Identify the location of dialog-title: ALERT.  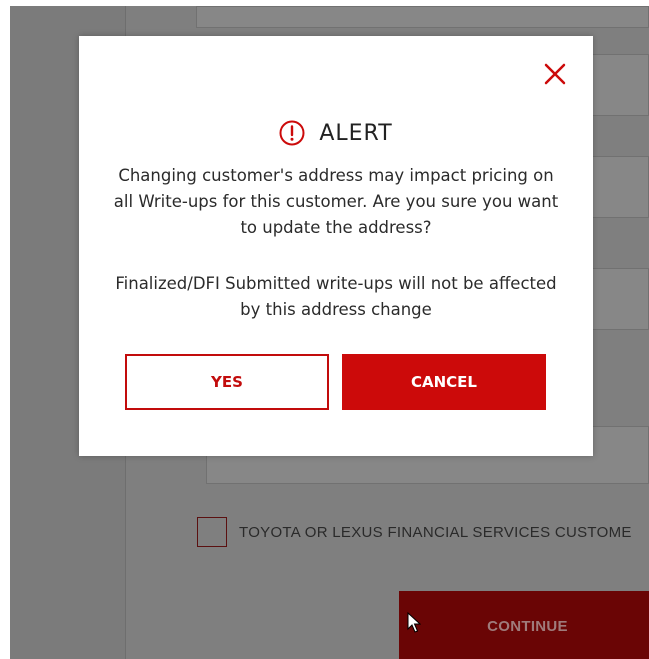
(356, 133).